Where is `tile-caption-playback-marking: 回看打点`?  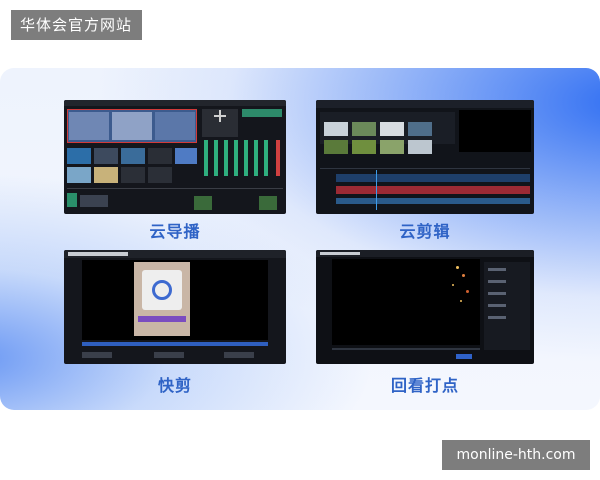
tile-caption-playback-marking: 回看打点 is located at coordinates (425, 384).